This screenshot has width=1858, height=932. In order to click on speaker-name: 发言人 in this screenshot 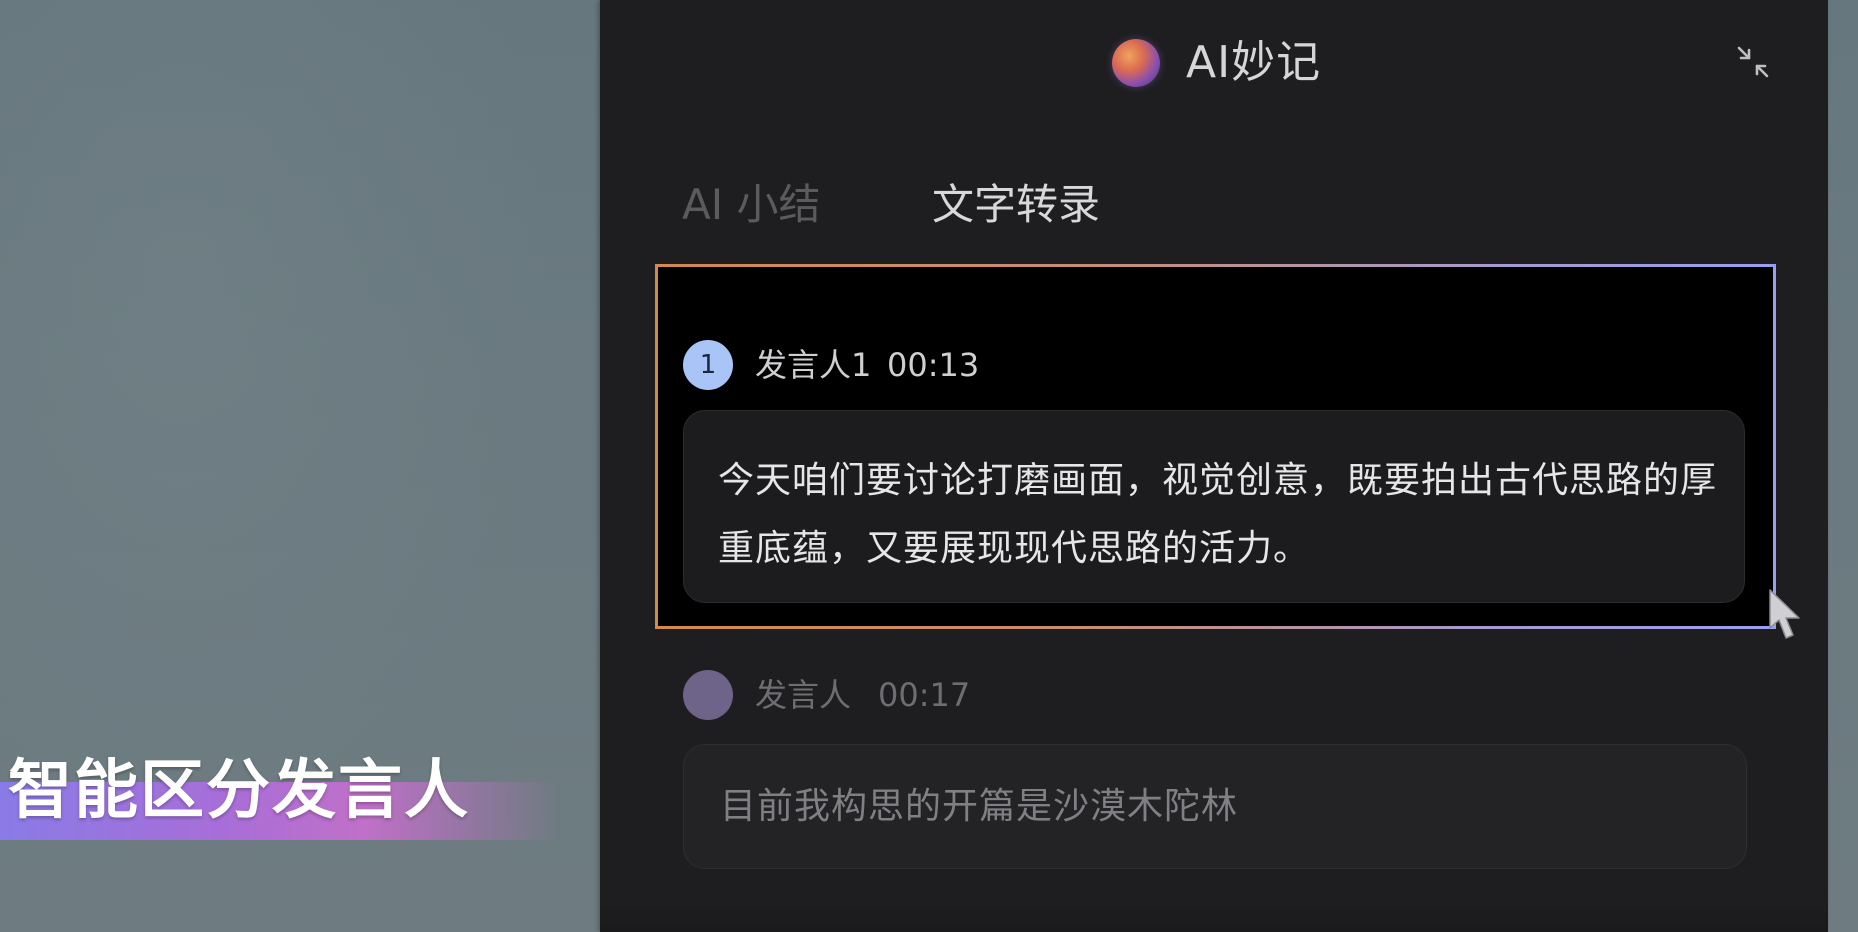, I will do `click(803, 695)`.